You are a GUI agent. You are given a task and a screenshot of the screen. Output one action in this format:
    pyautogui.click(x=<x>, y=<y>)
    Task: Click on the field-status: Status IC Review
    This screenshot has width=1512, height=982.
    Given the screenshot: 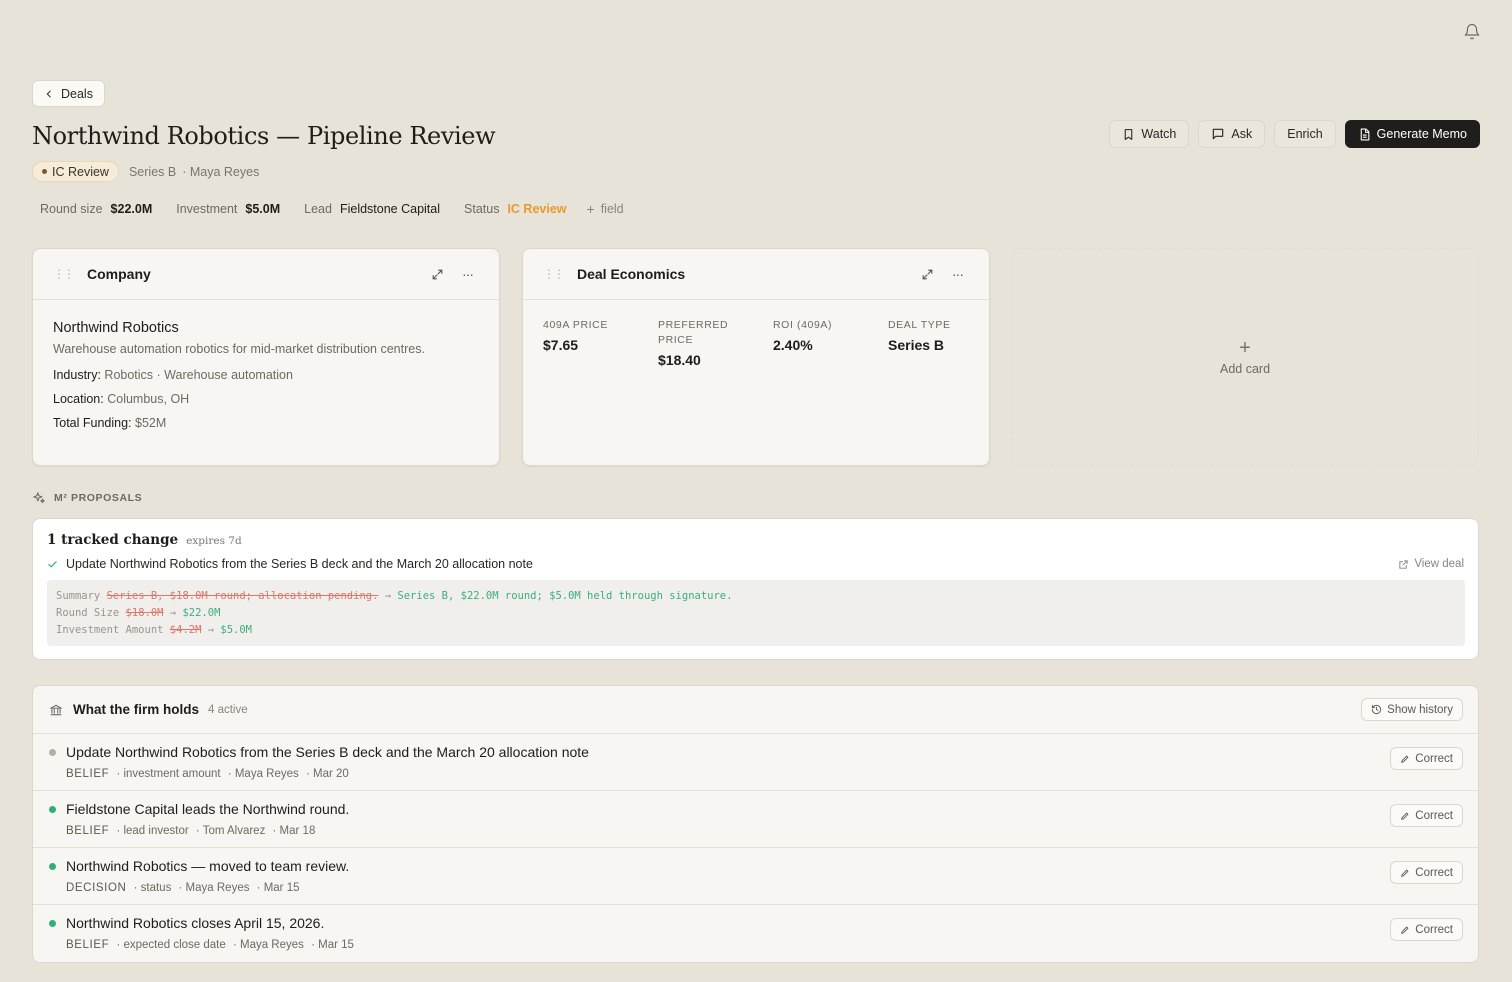 What is the action you would take?
    pyautogui.click(x=515, y=209)
    